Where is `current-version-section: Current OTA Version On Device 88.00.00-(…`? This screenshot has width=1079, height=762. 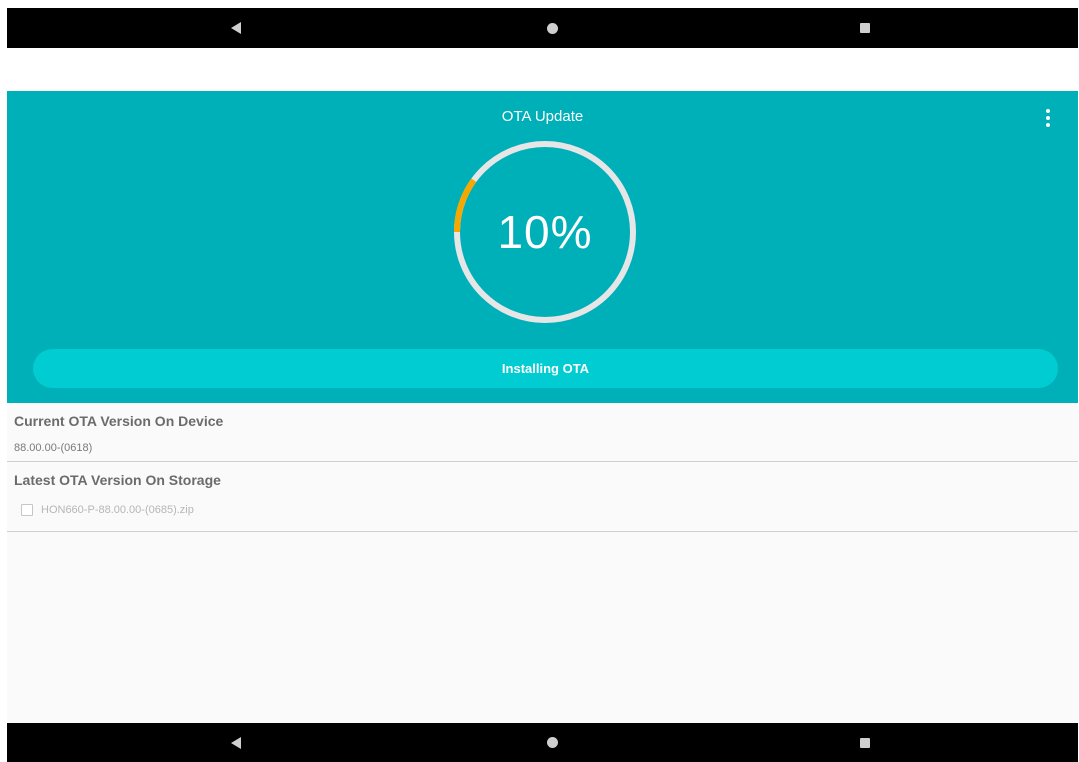 current-version-section: Current OTA Version On Device 88.00.00-(… is located at coordinates (542, 432).